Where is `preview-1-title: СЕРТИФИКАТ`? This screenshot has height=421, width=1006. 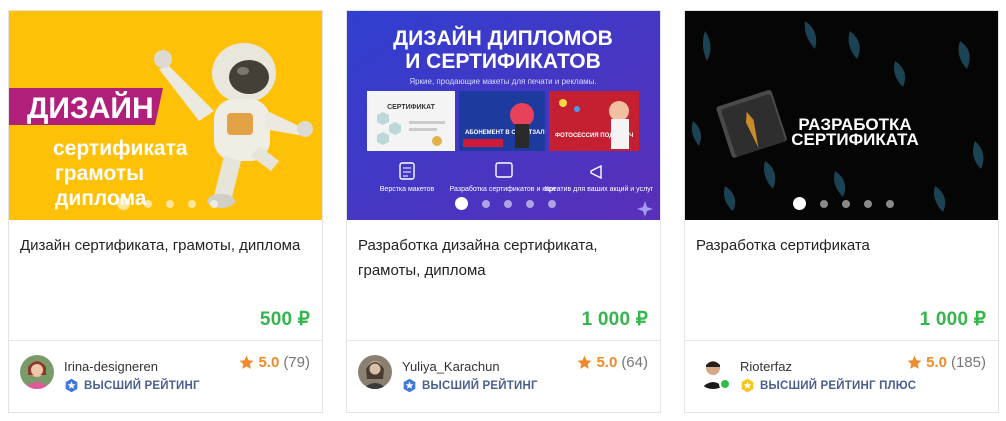 preview-1-title: СЕРТИФИКАТ is located at coordinates (411, 107).